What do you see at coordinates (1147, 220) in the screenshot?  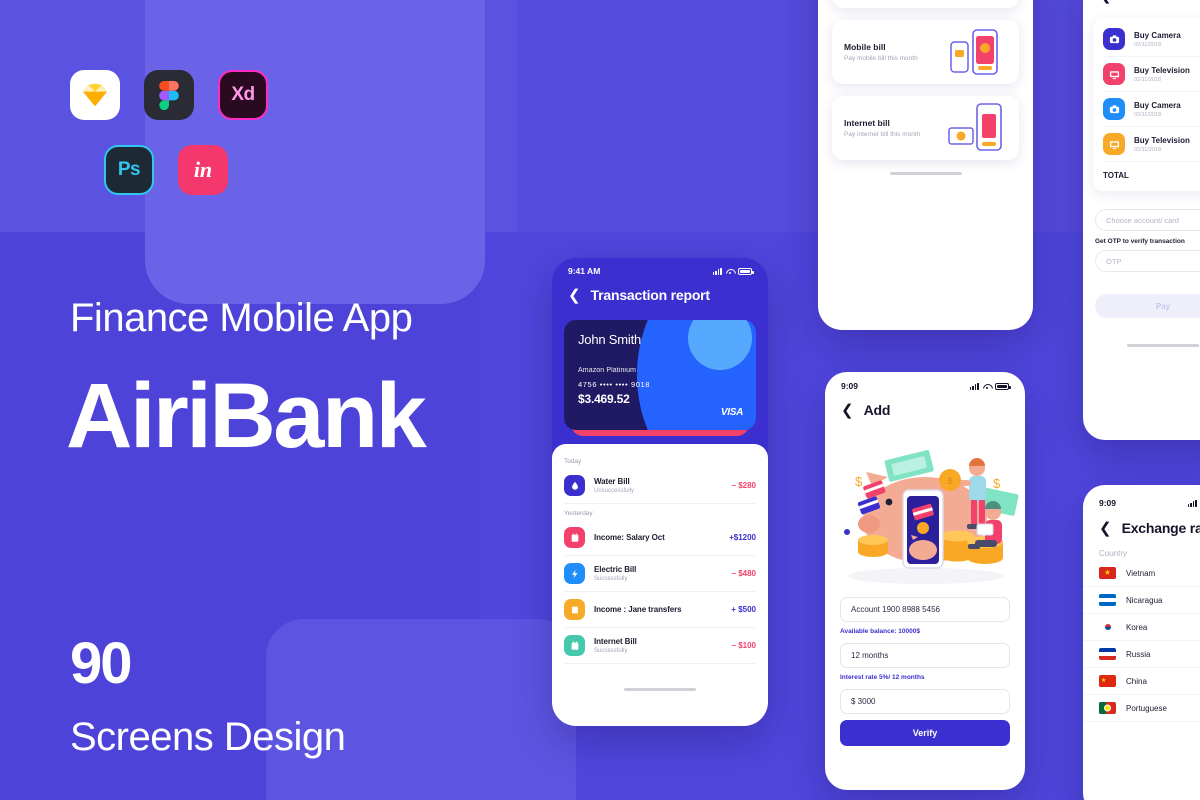 I see `choose-account-field: Choose account/ card` at bounding box center [1147, 220].